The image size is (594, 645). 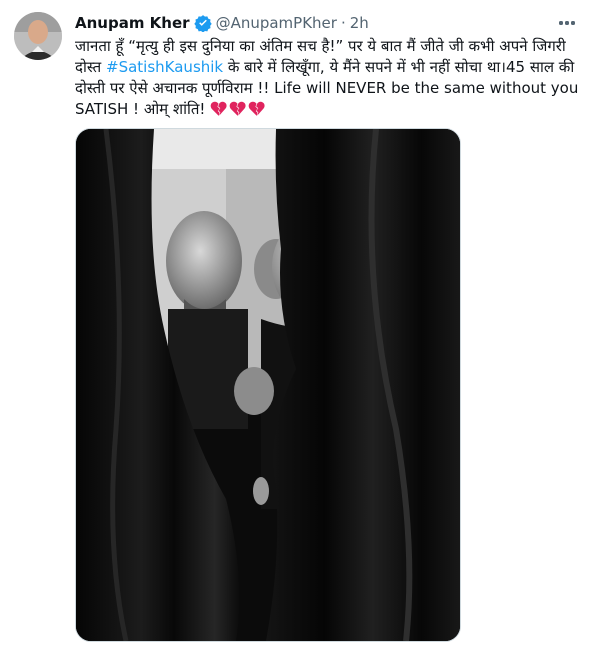 I want to click on more-options-button, so click(x=567, y=23).